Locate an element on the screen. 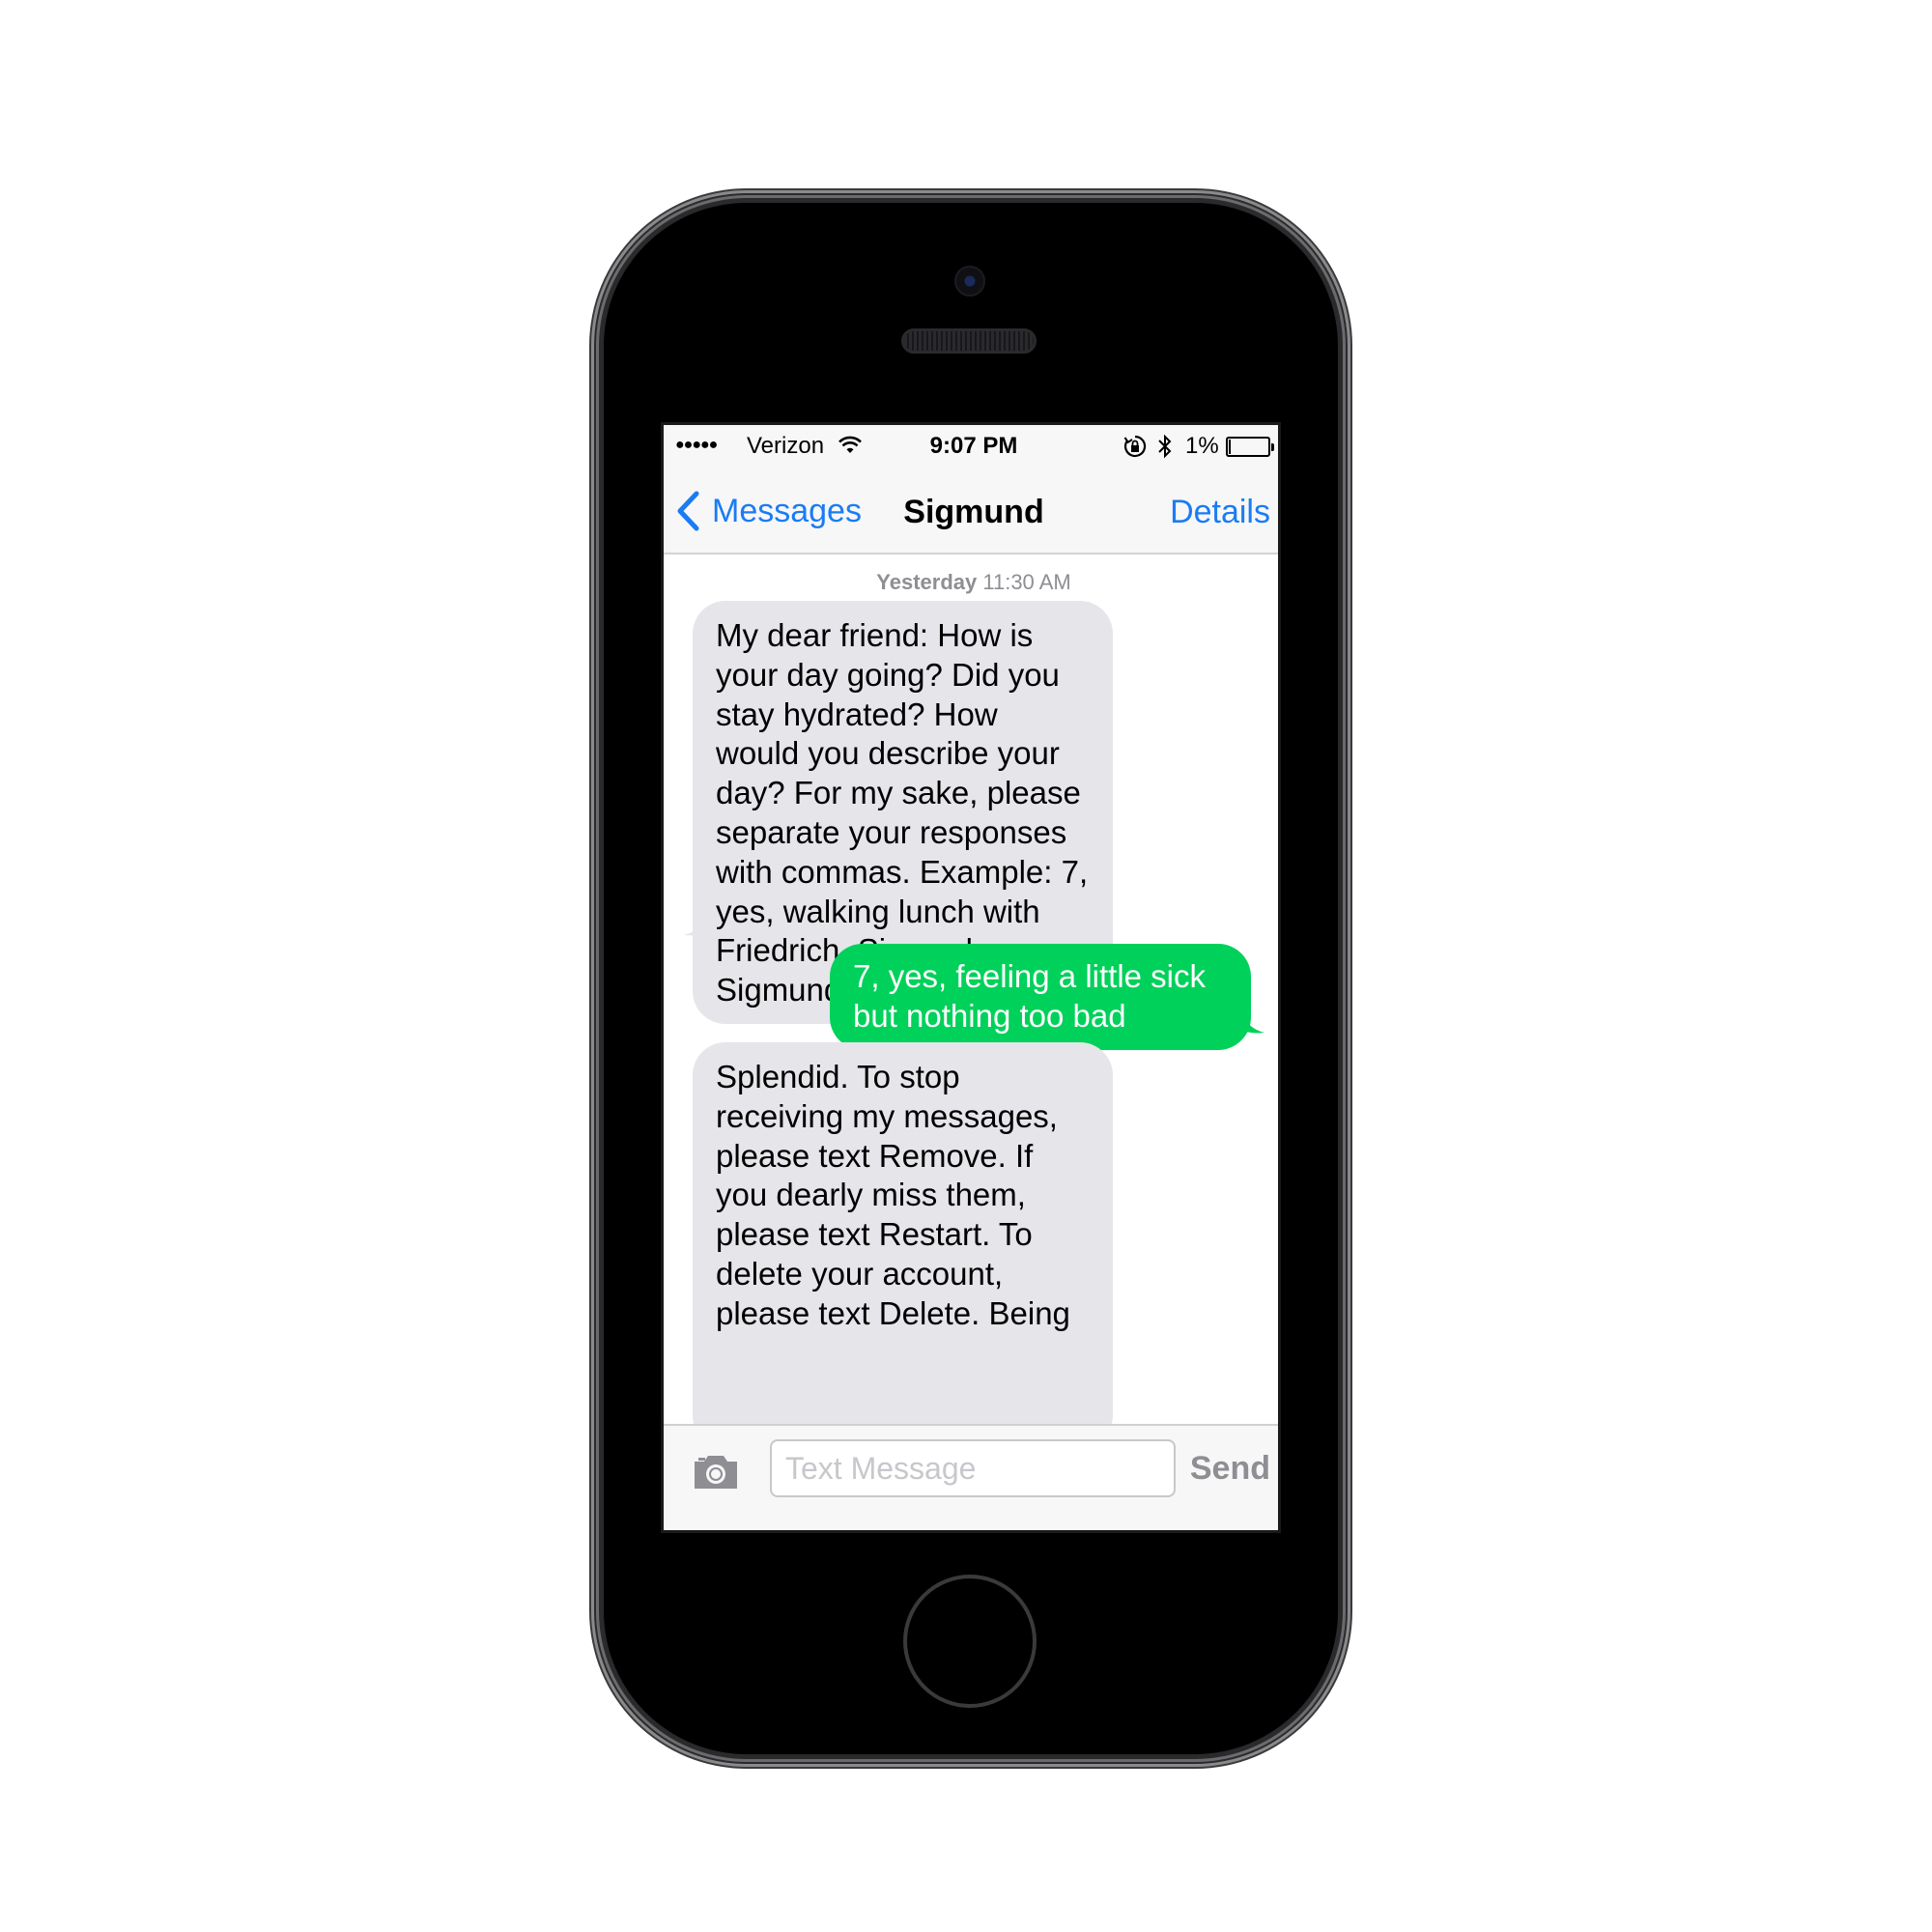 This screenshot has width=1932, height=1932. message-input-bar: Send is located at coordinates (971, 1477).